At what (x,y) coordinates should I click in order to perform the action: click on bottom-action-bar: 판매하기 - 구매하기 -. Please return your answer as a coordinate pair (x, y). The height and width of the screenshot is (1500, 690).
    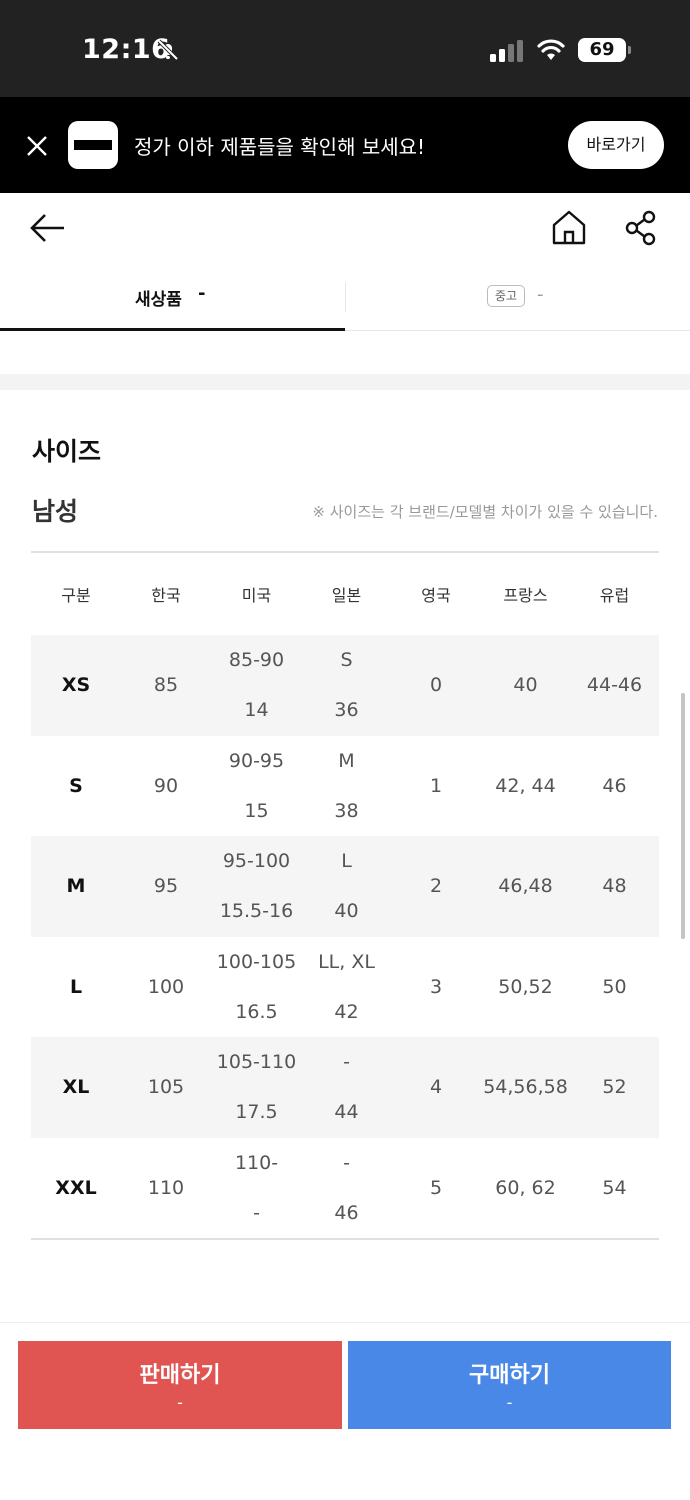
    Looking at the image, I should click on (345, 1411).